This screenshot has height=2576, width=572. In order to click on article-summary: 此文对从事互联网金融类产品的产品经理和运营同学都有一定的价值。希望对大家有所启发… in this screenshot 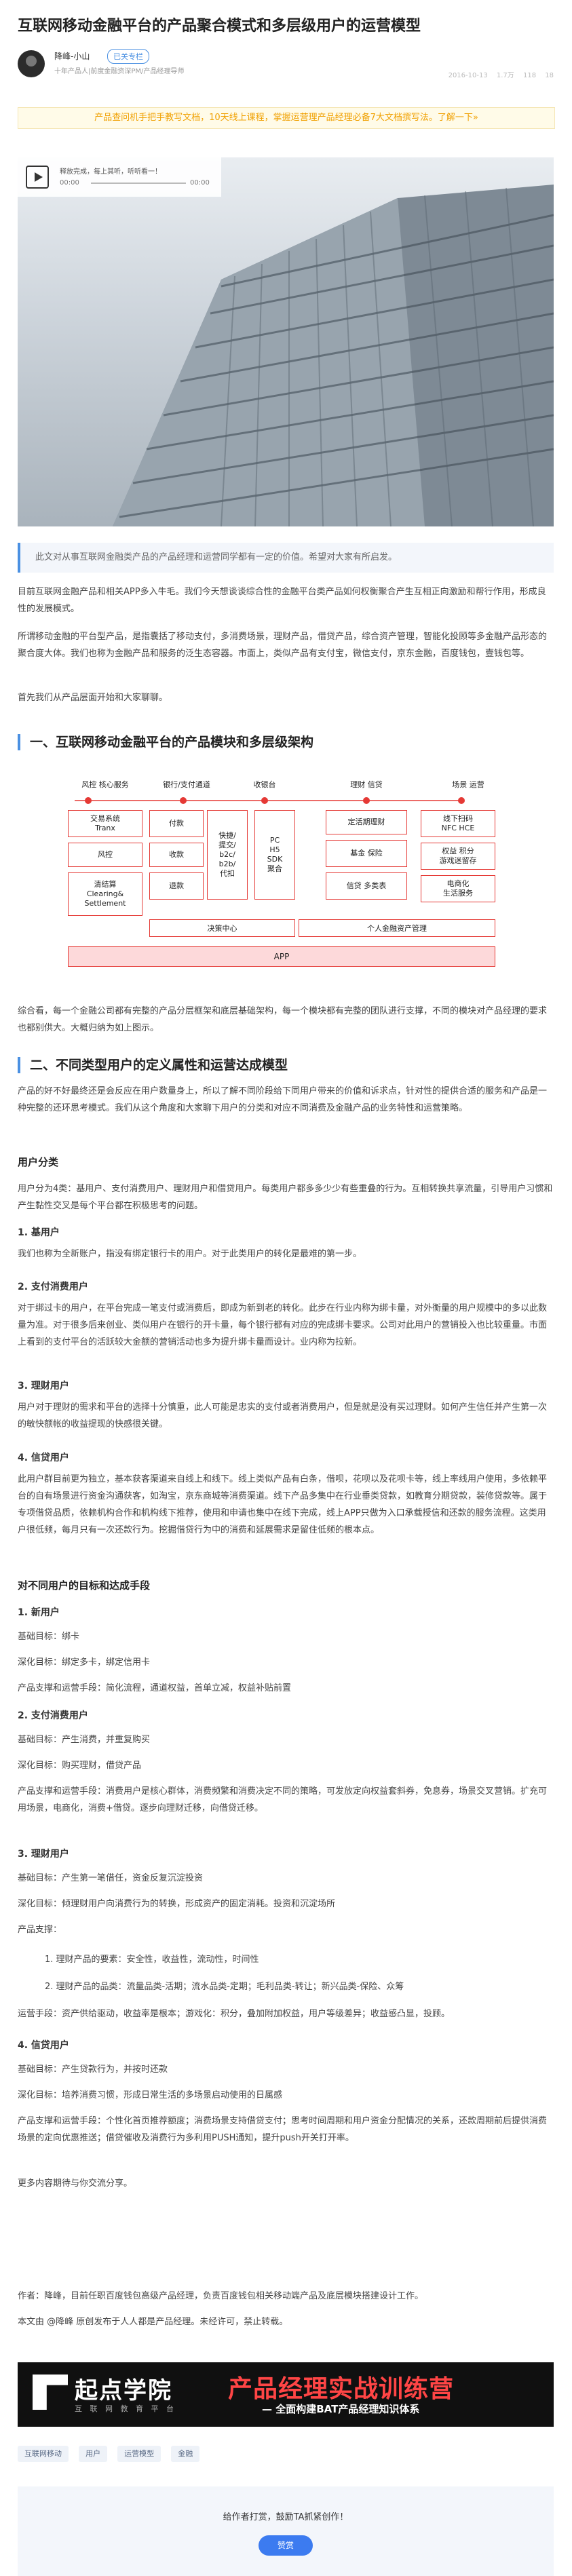, I will do `click(286, 558)`.